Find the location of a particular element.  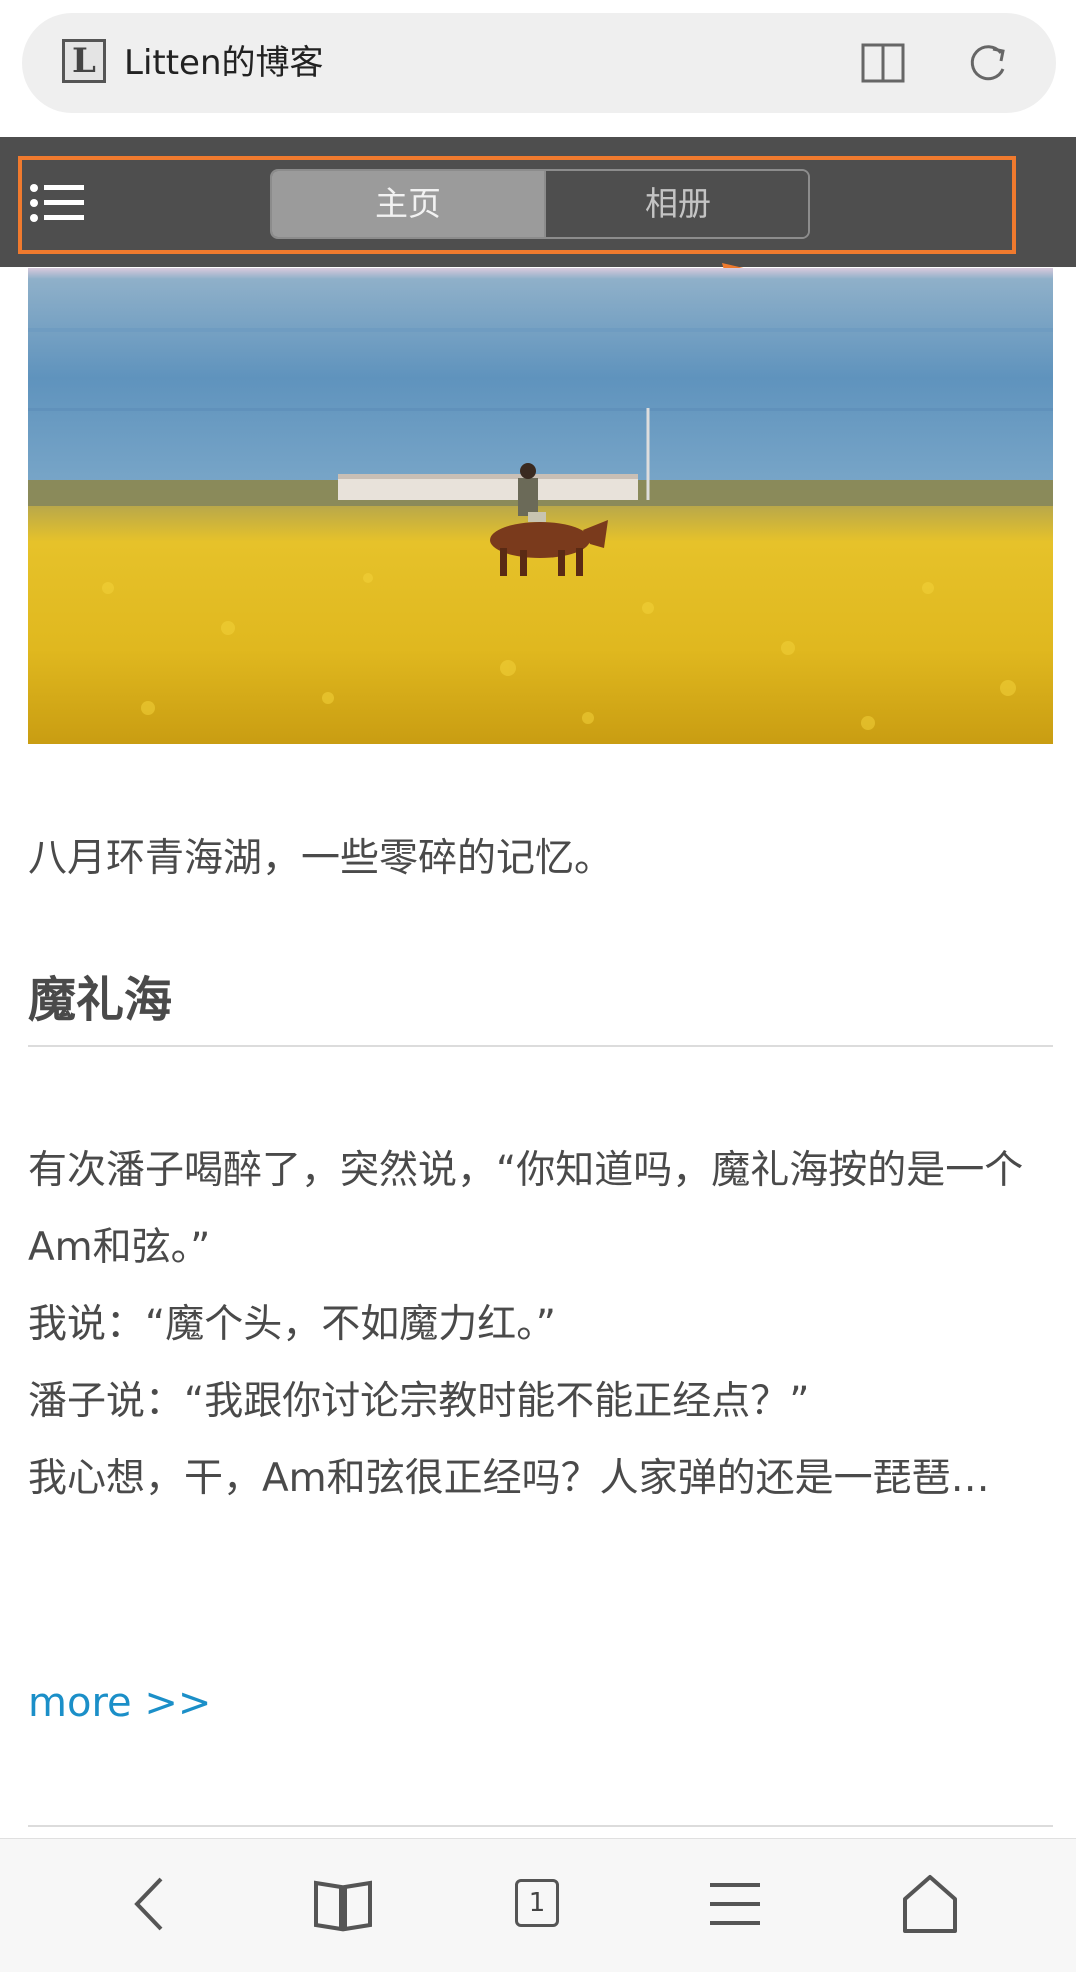

menu-icon is located at coordinates (735, 1904).